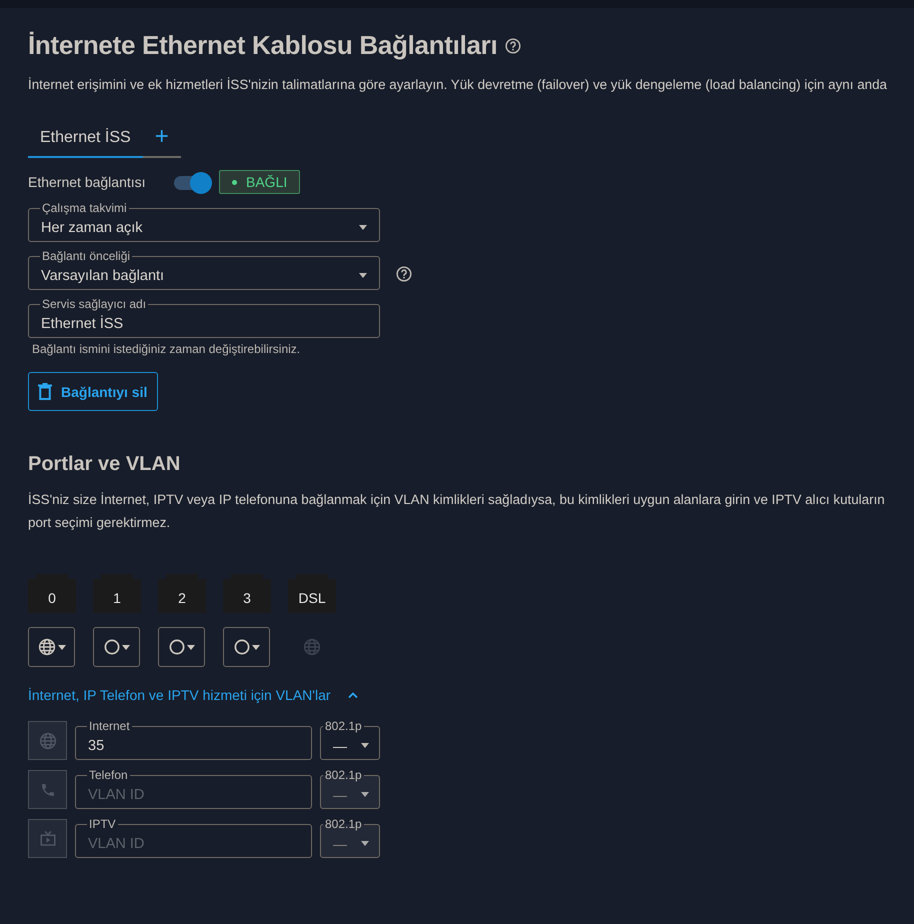 The image size is (914, 924). I want to click on port-label: 0, so click(52, 593).